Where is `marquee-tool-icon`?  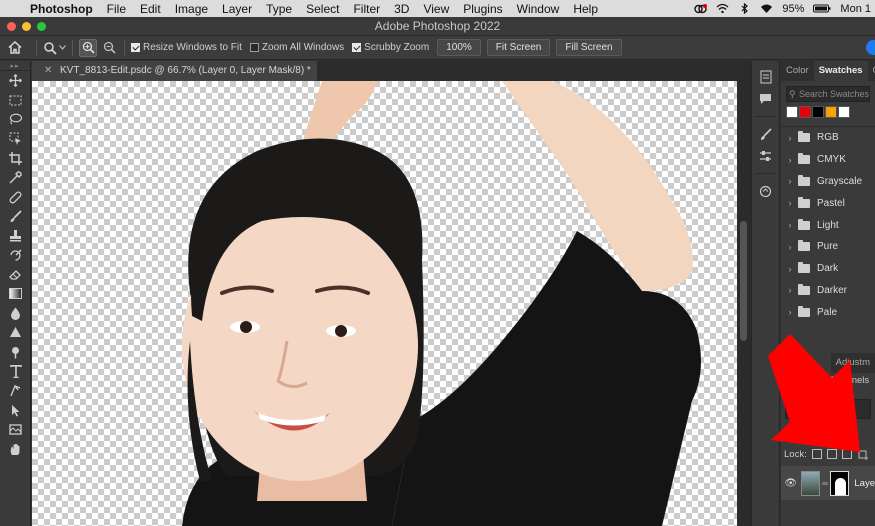 marquee-tool-icon is located at coordinates (15, 99).